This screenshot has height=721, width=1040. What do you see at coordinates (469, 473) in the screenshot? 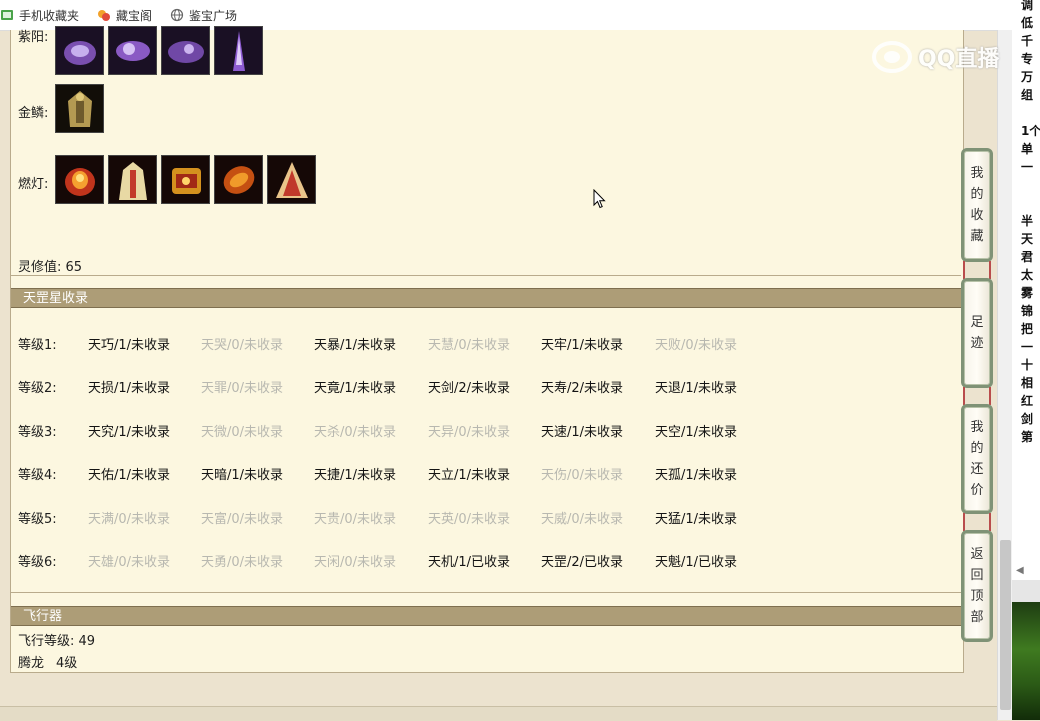
I see `star-cell: 天立/1/未收录` at bounding box center [469, 473].